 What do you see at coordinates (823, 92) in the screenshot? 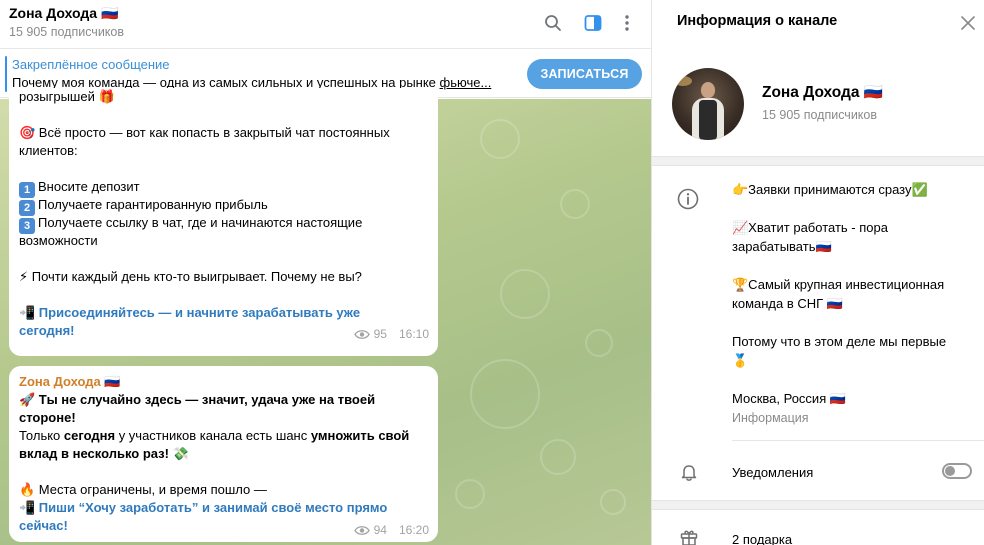
I see `channel-name: Zона Дохода 🇷🇺` at bounding box center [823, 92].